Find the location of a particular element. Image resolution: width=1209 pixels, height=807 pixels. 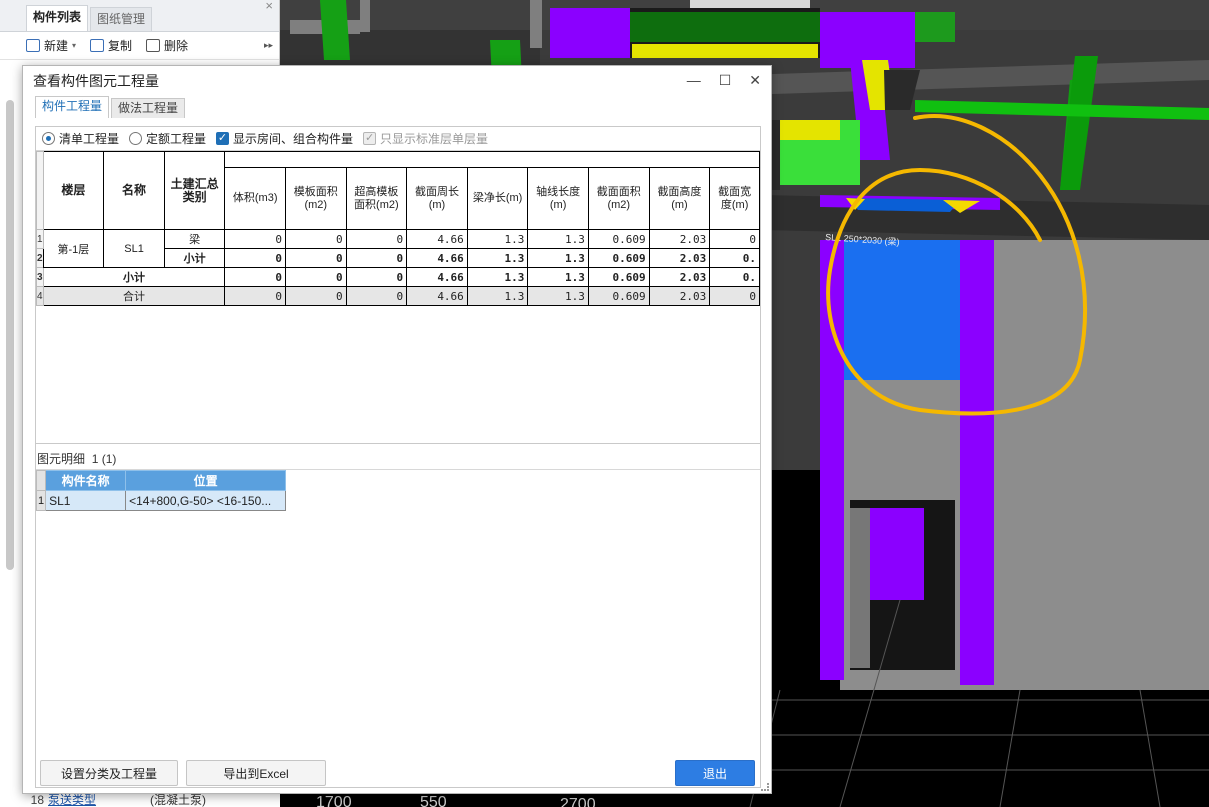

new-button: 新建 ▾ is located at coordinates (51, 45).